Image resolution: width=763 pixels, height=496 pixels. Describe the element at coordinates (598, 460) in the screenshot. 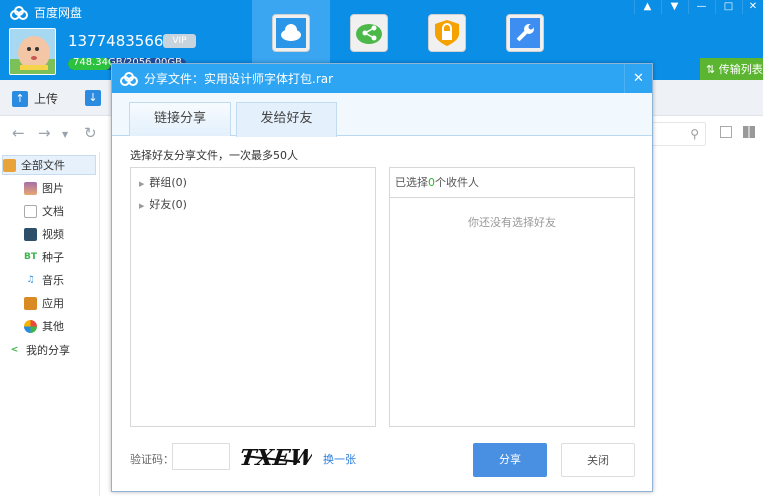

I see `close-button: 关闭` at that location.